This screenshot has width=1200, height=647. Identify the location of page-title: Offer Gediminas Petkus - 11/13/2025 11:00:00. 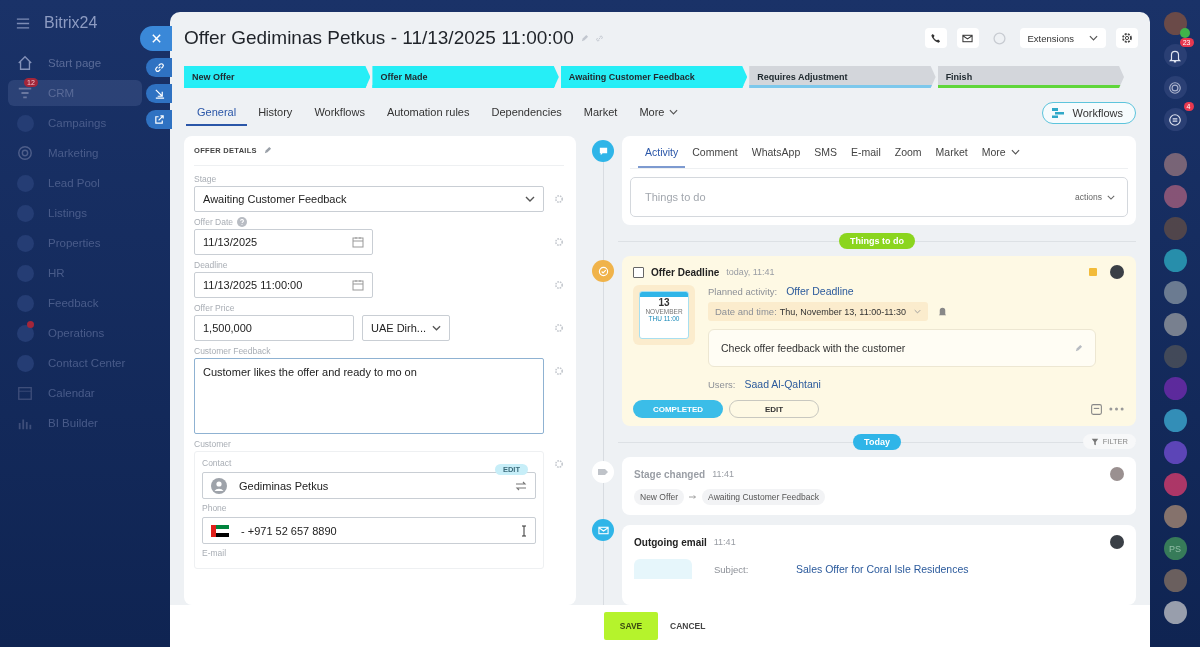
(379, 38).